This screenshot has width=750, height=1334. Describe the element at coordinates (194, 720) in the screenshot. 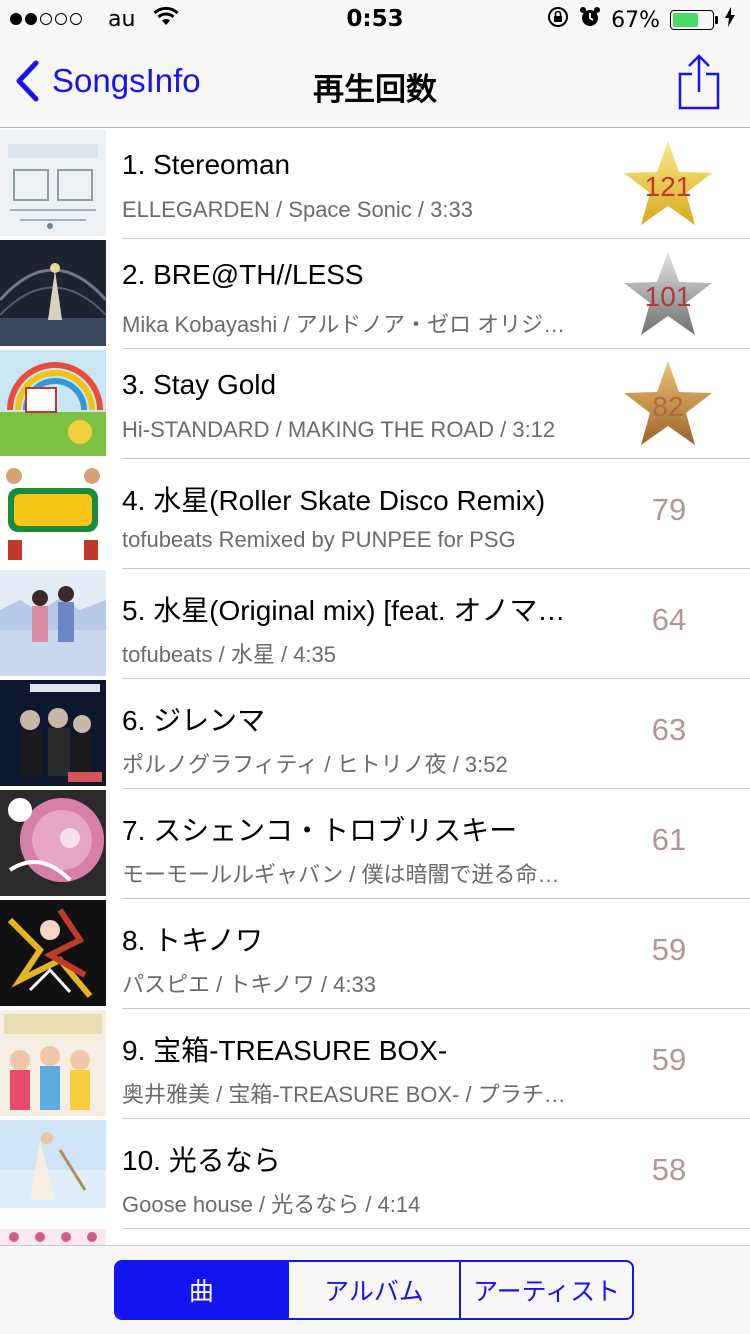

I see `song-title: 6. ジレンマ` at that location.